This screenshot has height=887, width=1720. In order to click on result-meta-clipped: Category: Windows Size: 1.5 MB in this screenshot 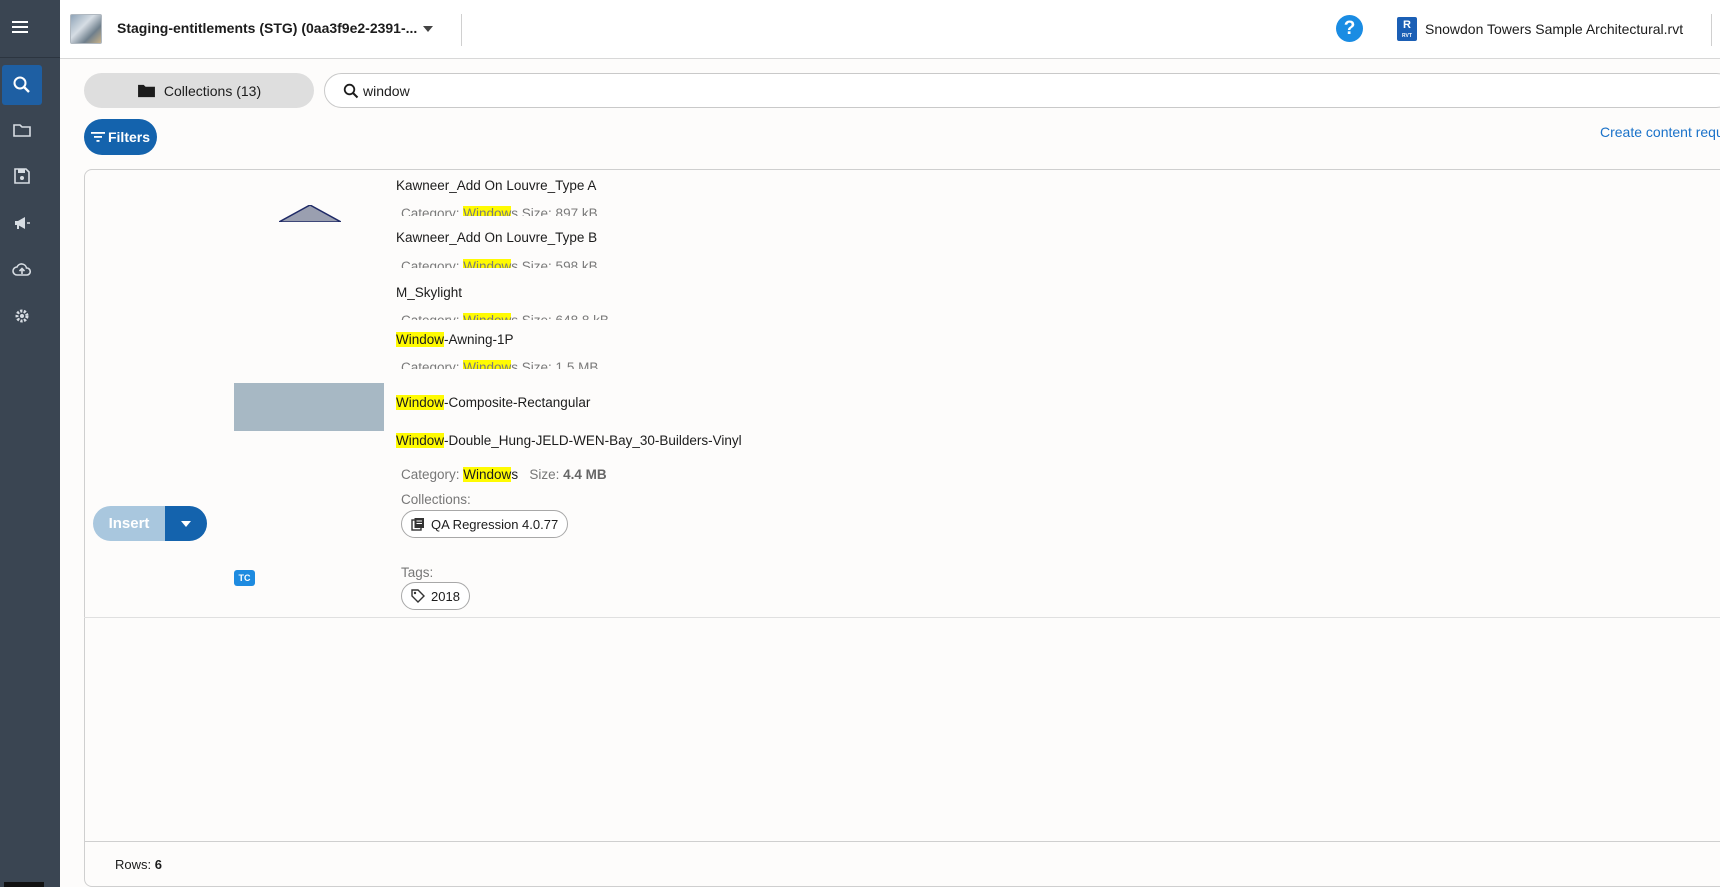, I will do `click(497, 364)`.